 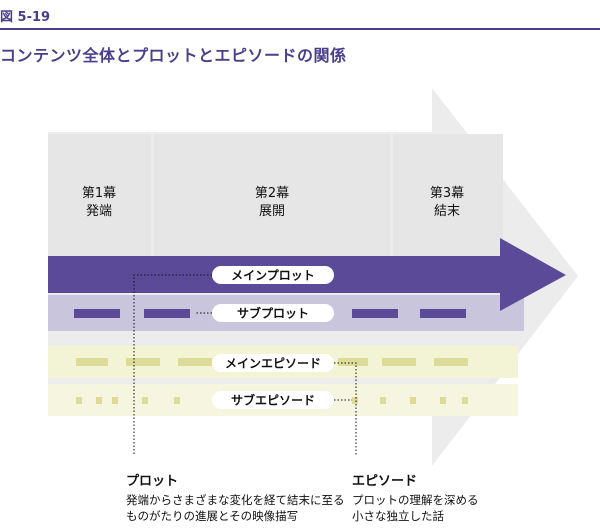 I want to click on phase-1-name: 発端, so click(x=99, y=211).